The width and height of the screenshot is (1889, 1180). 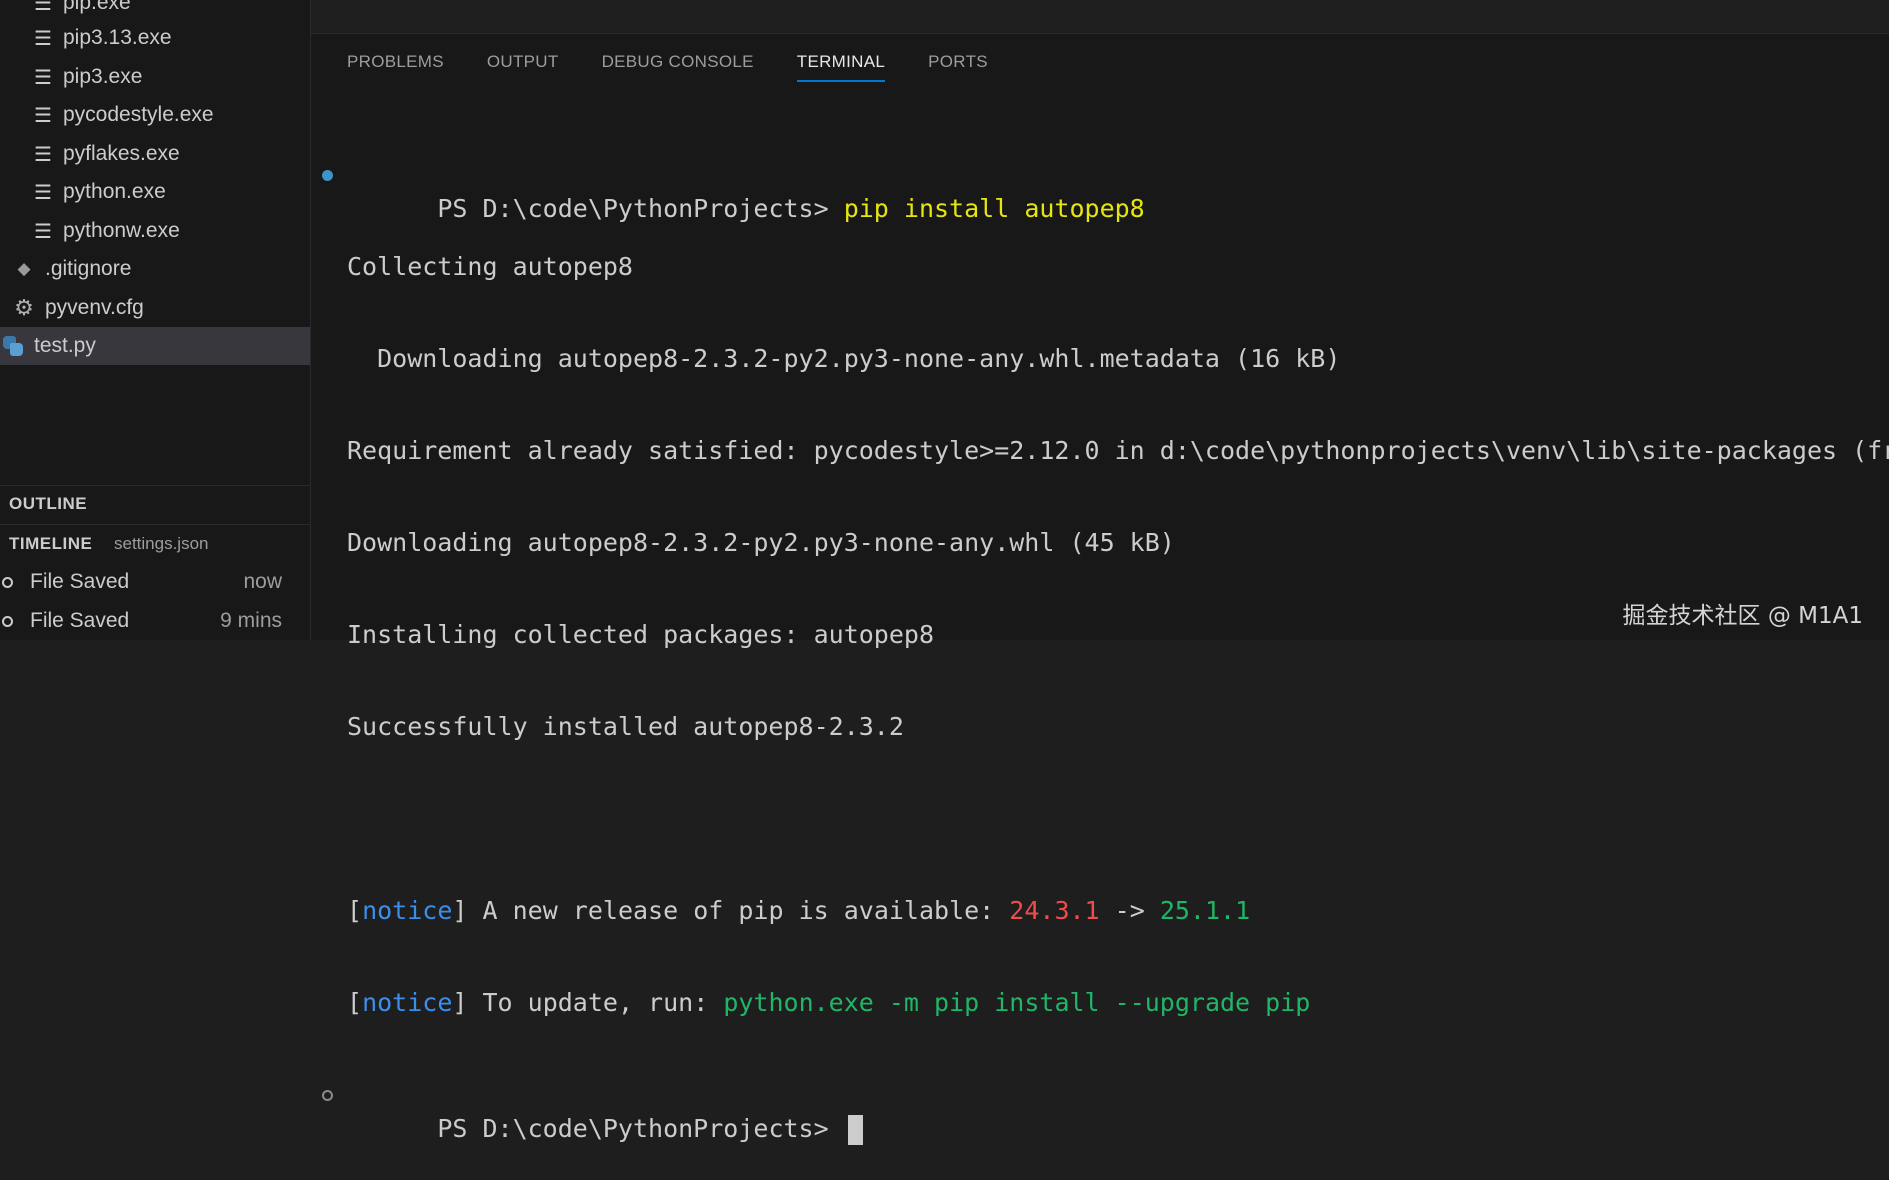 What do you see at coordinates (1017, 1002) in the screenshot?
I see `upgrade-command: python.exe -m pip install --upgrade pip` at bounding box center [1017, 1002].